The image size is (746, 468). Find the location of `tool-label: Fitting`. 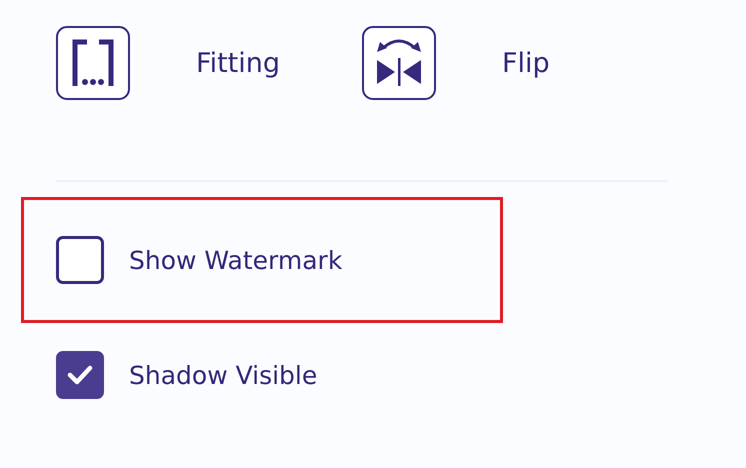

tool-label: Fitting is located at coordinates (238, 63).